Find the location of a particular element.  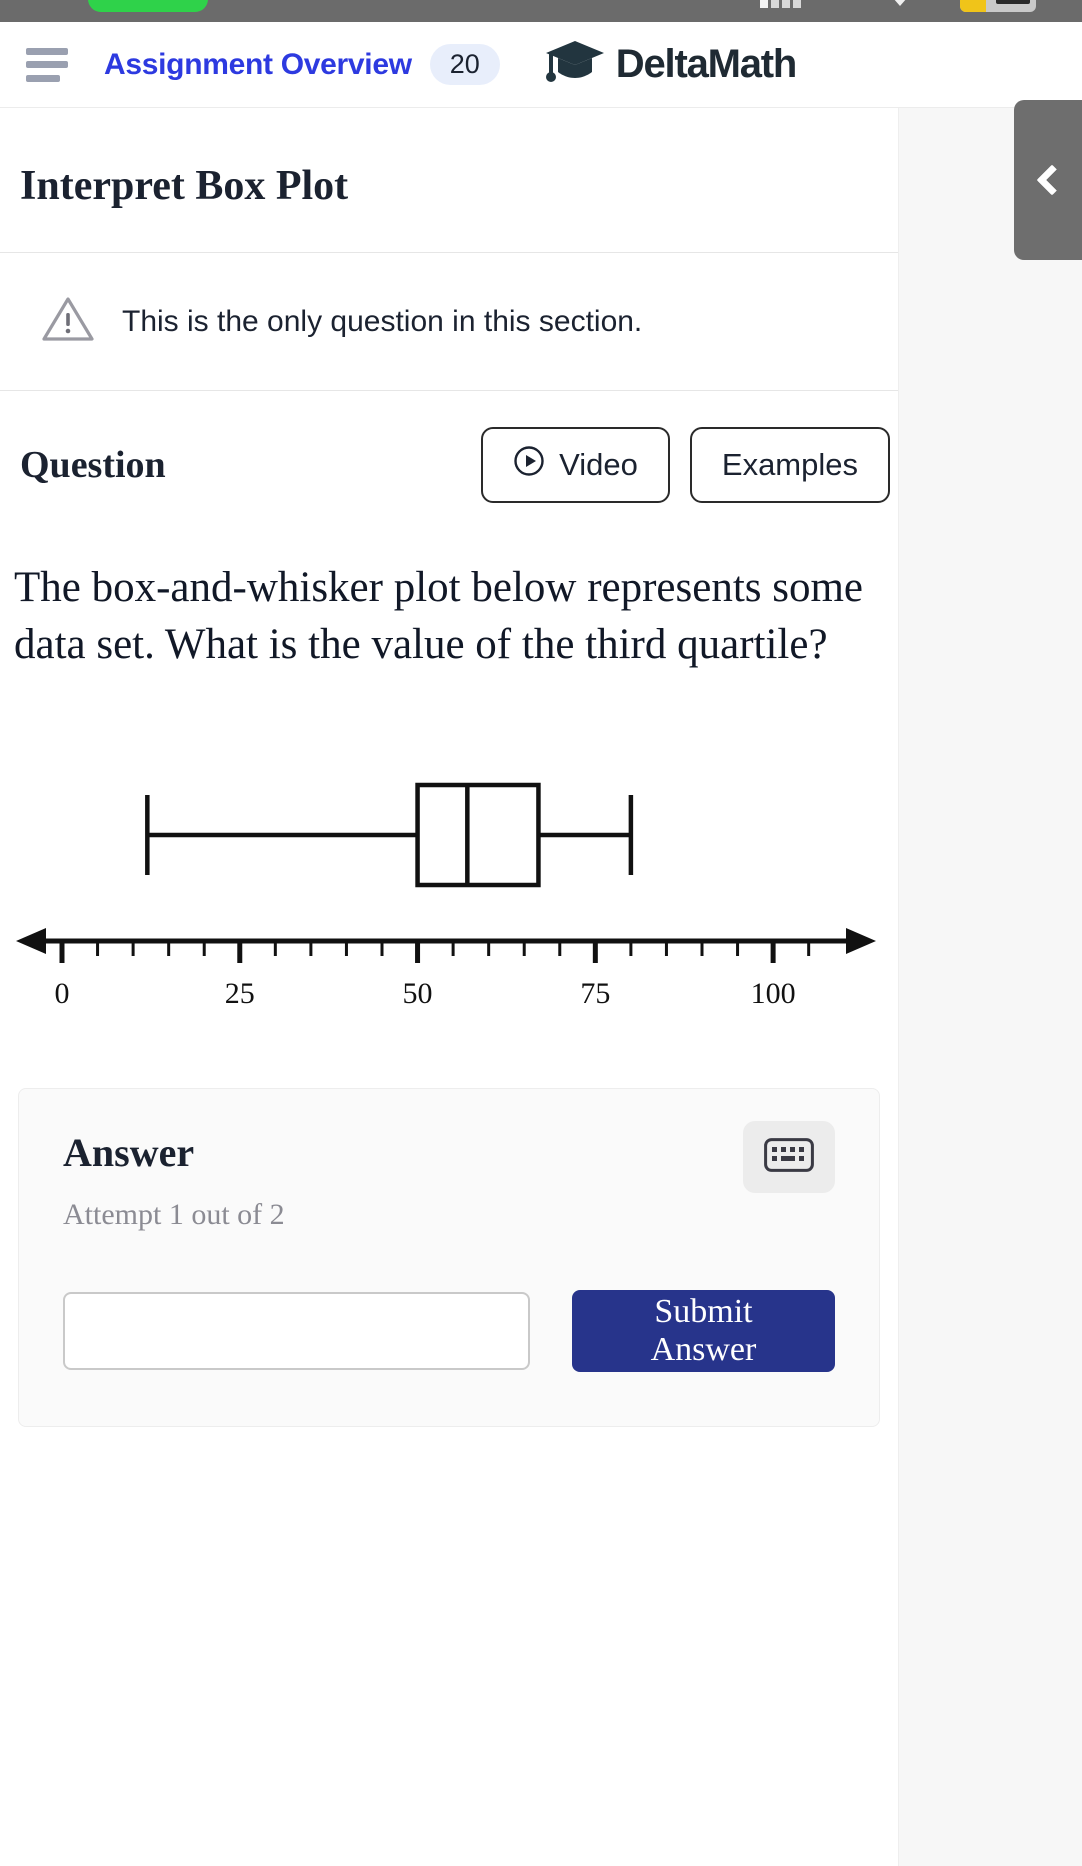

video-button-label: Video is located at coordinates (598, 464).